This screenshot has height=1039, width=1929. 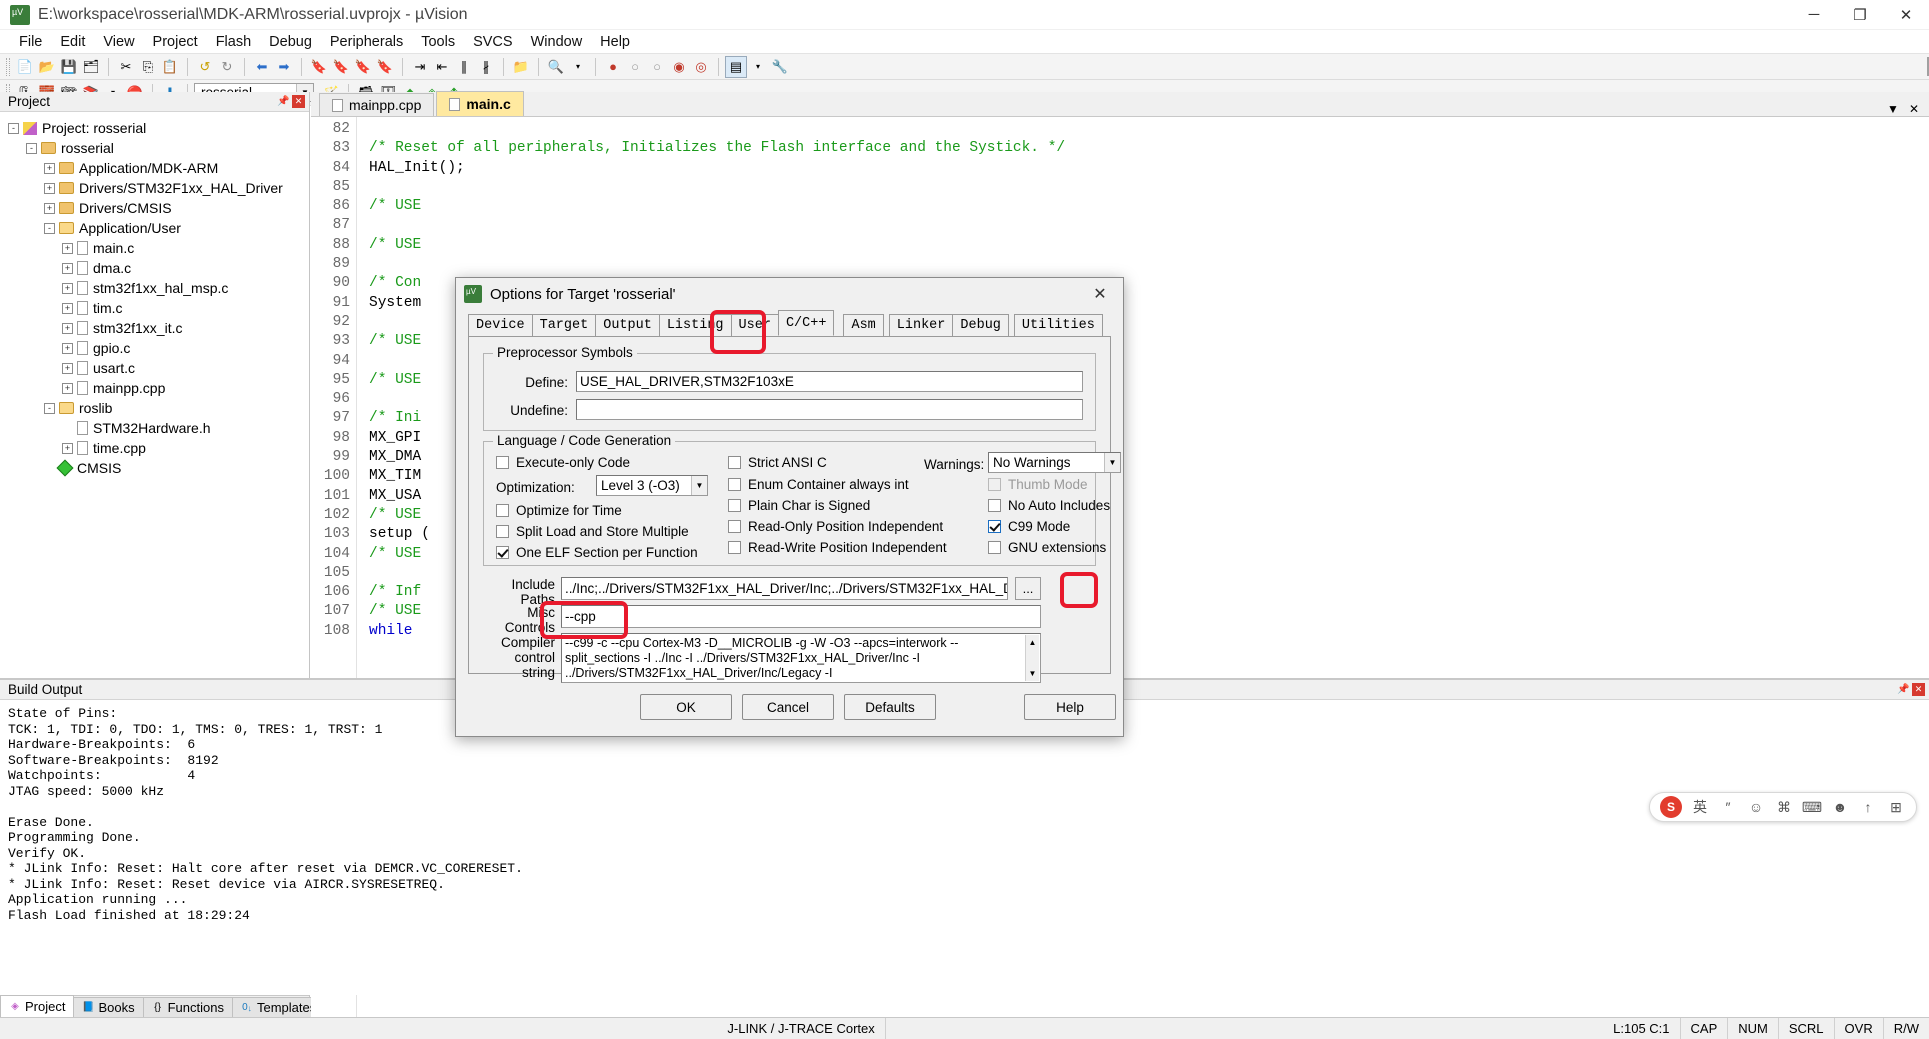 I want to click on define-input: USE_HAL_DRIVER,STM32F103xE, so click(x=829, y=381).